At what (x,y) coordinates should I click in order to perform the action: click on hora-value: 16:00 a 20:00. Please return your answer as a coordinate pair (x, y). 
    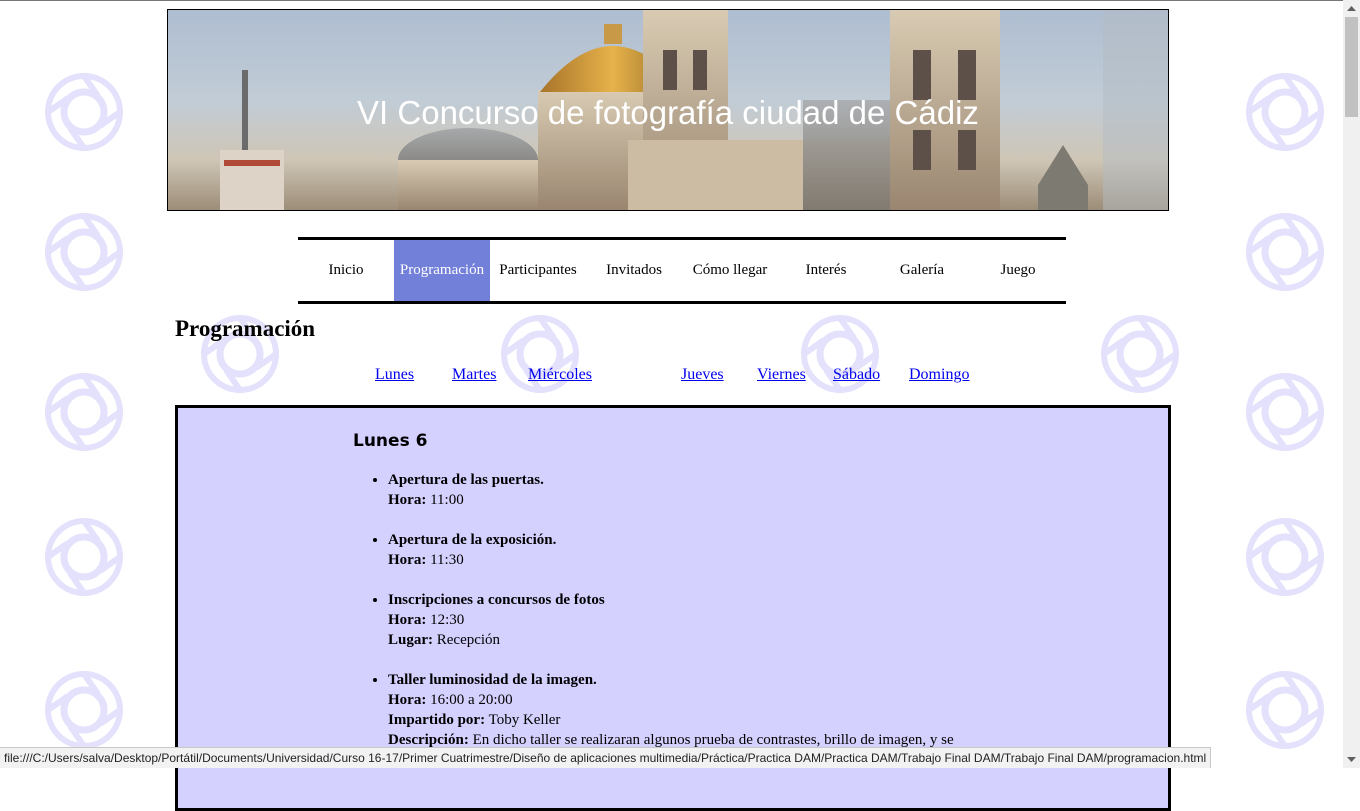
    Looking at the image, I should click on (471, 700).